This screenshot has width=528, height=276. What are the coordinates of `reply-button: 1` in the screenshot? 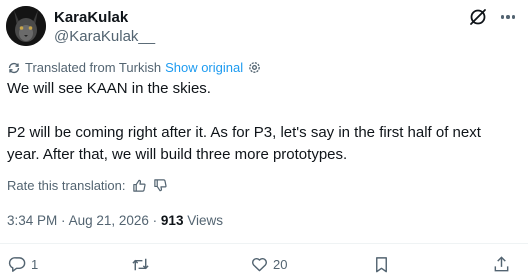 It's located at (23, 264).